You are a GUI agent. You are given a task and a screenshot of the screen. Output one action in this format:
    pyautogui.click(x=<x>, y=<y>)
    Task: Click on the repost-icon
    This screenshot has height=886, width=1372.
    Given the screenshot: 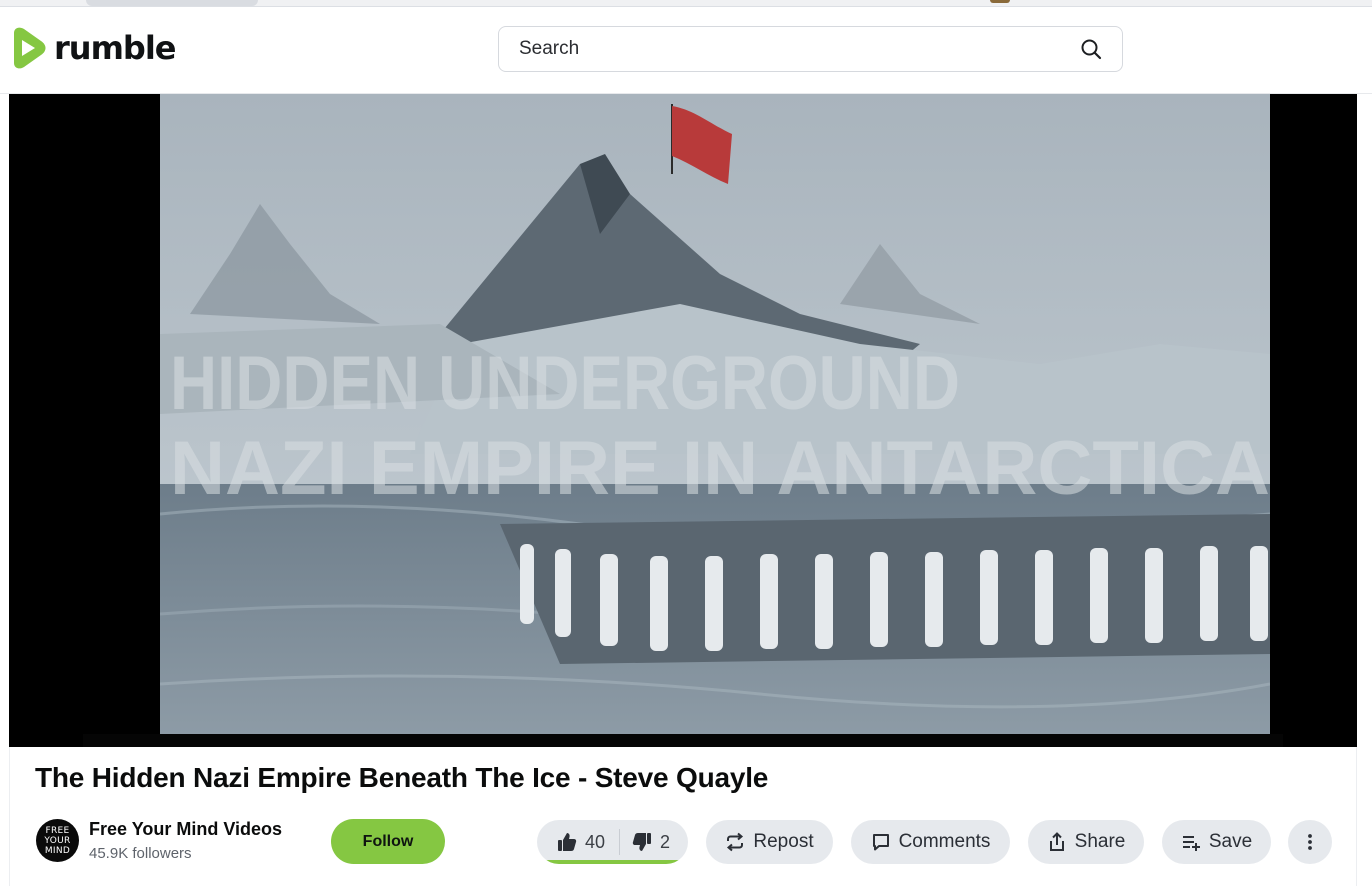 What is the action you would take?
    pyautogui.click(x=735, y=842)
    